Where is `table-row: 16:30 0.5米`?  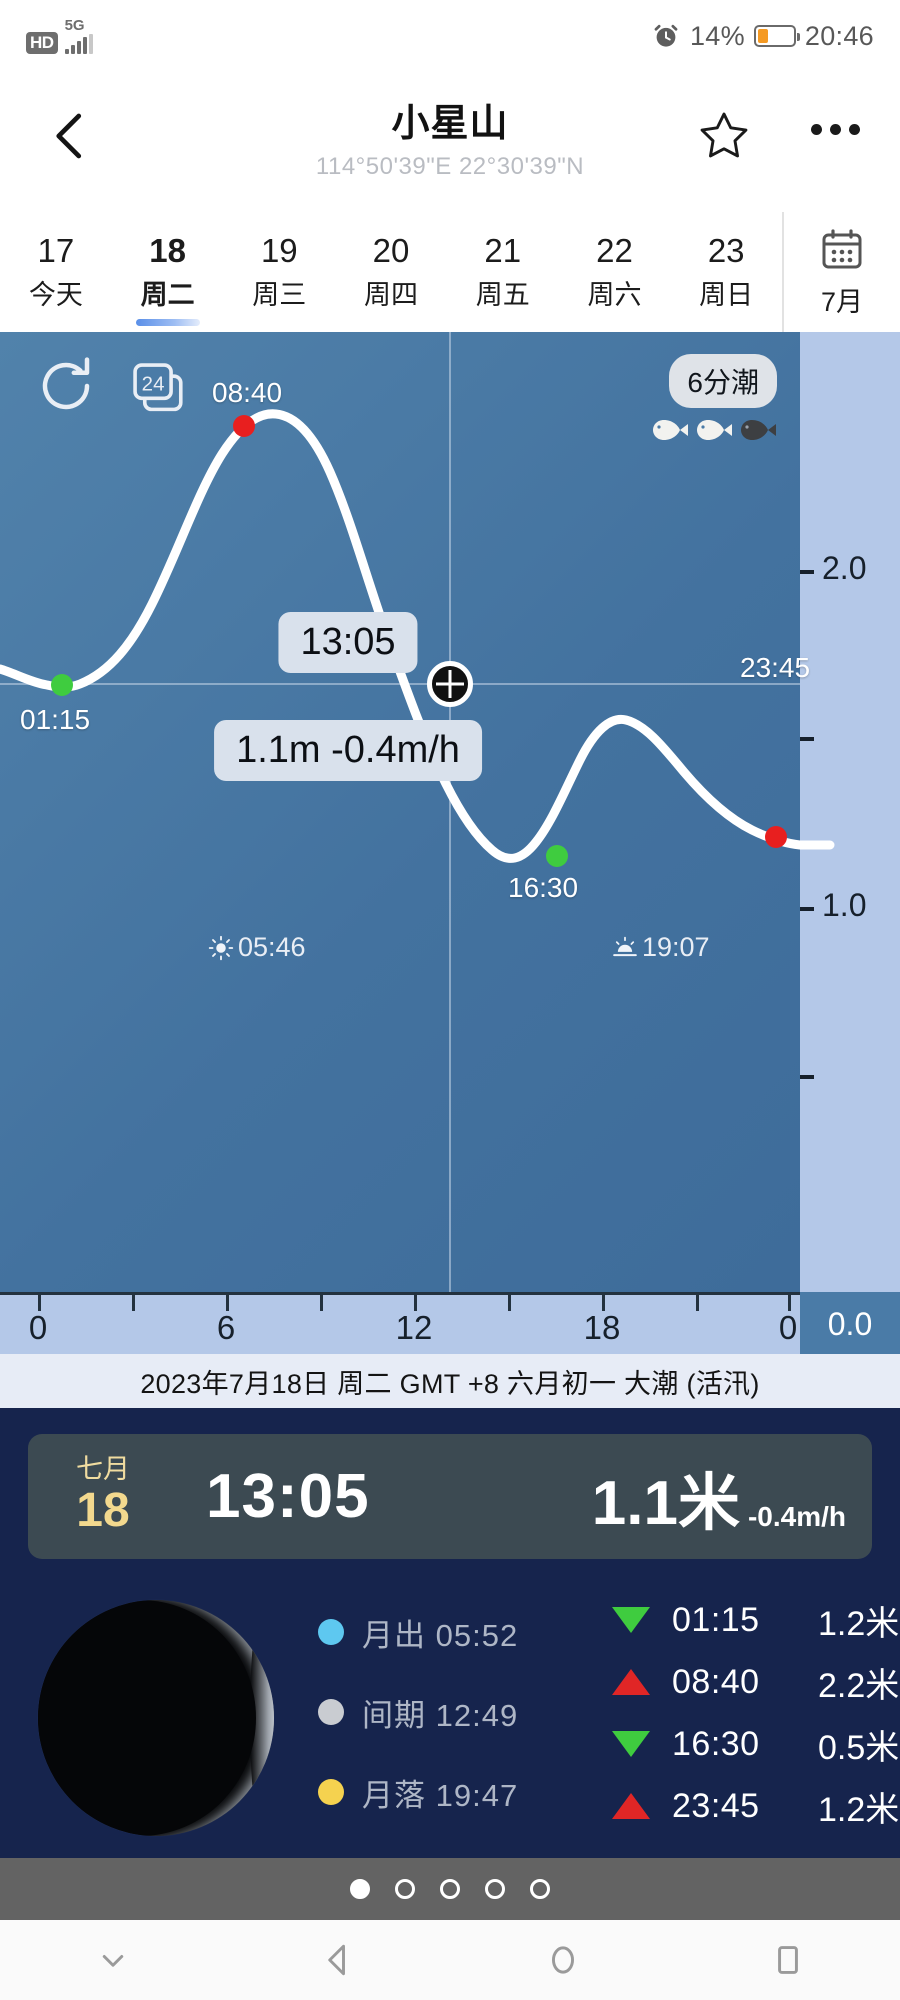
table-row: 16:30 0.5米 is located at coordinates (755, 1744).